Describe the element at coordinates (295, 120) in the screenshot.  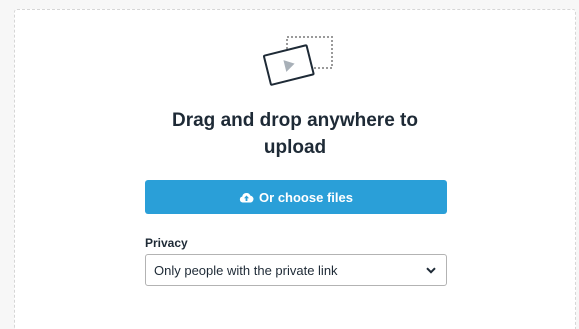
I see `heading-line-1: Drag and drop anywhere to` at that location.